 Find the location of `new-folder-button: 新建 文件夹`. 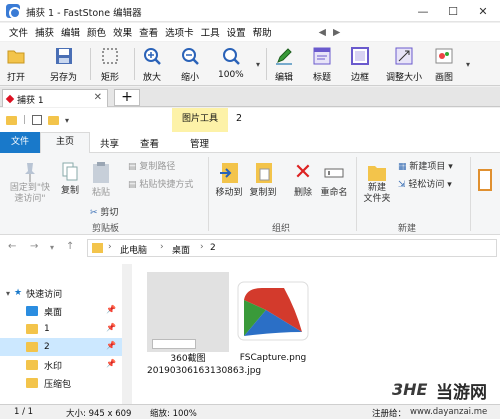

new-folder-button: 新建 文件夹 is located at coordinates (377, 183).